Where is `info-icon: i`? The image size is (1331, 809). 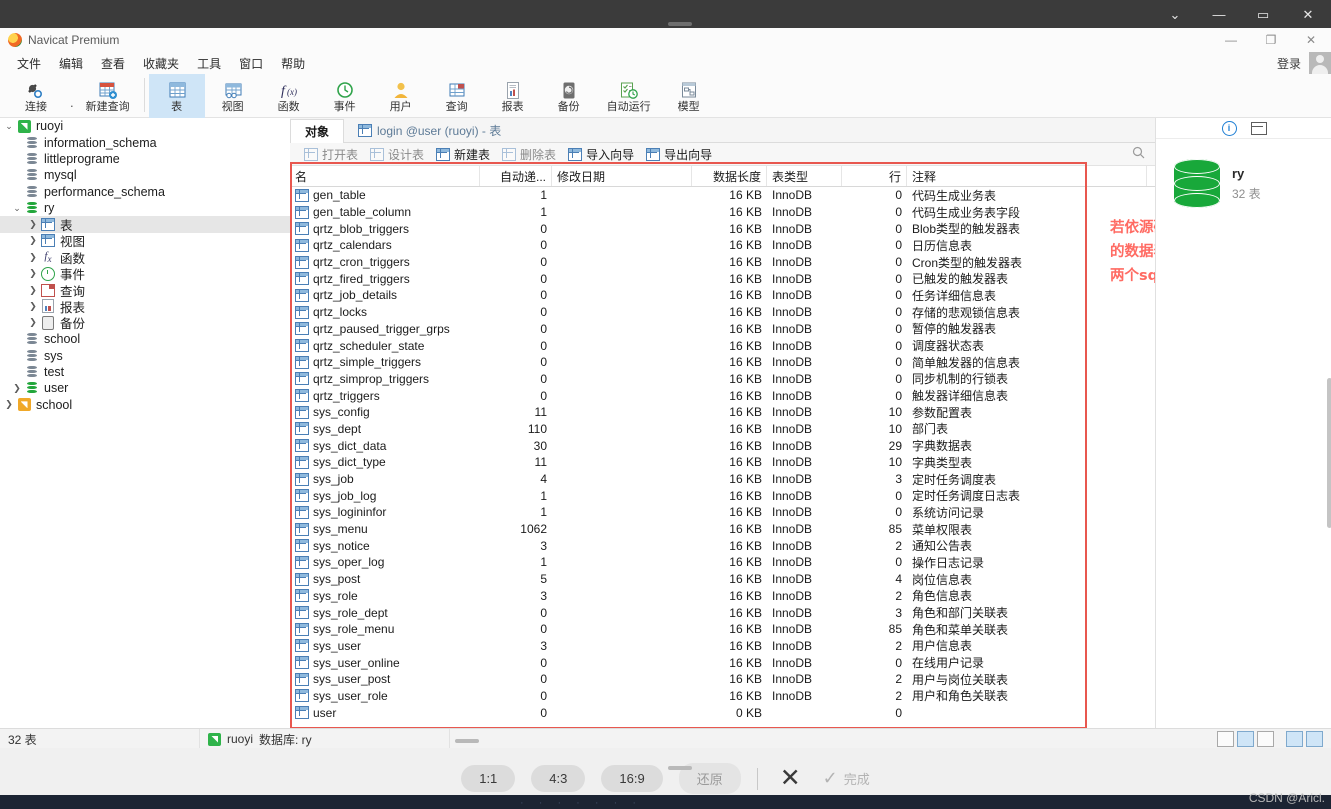
info-icon: i is located at coordinates (1229, 128).